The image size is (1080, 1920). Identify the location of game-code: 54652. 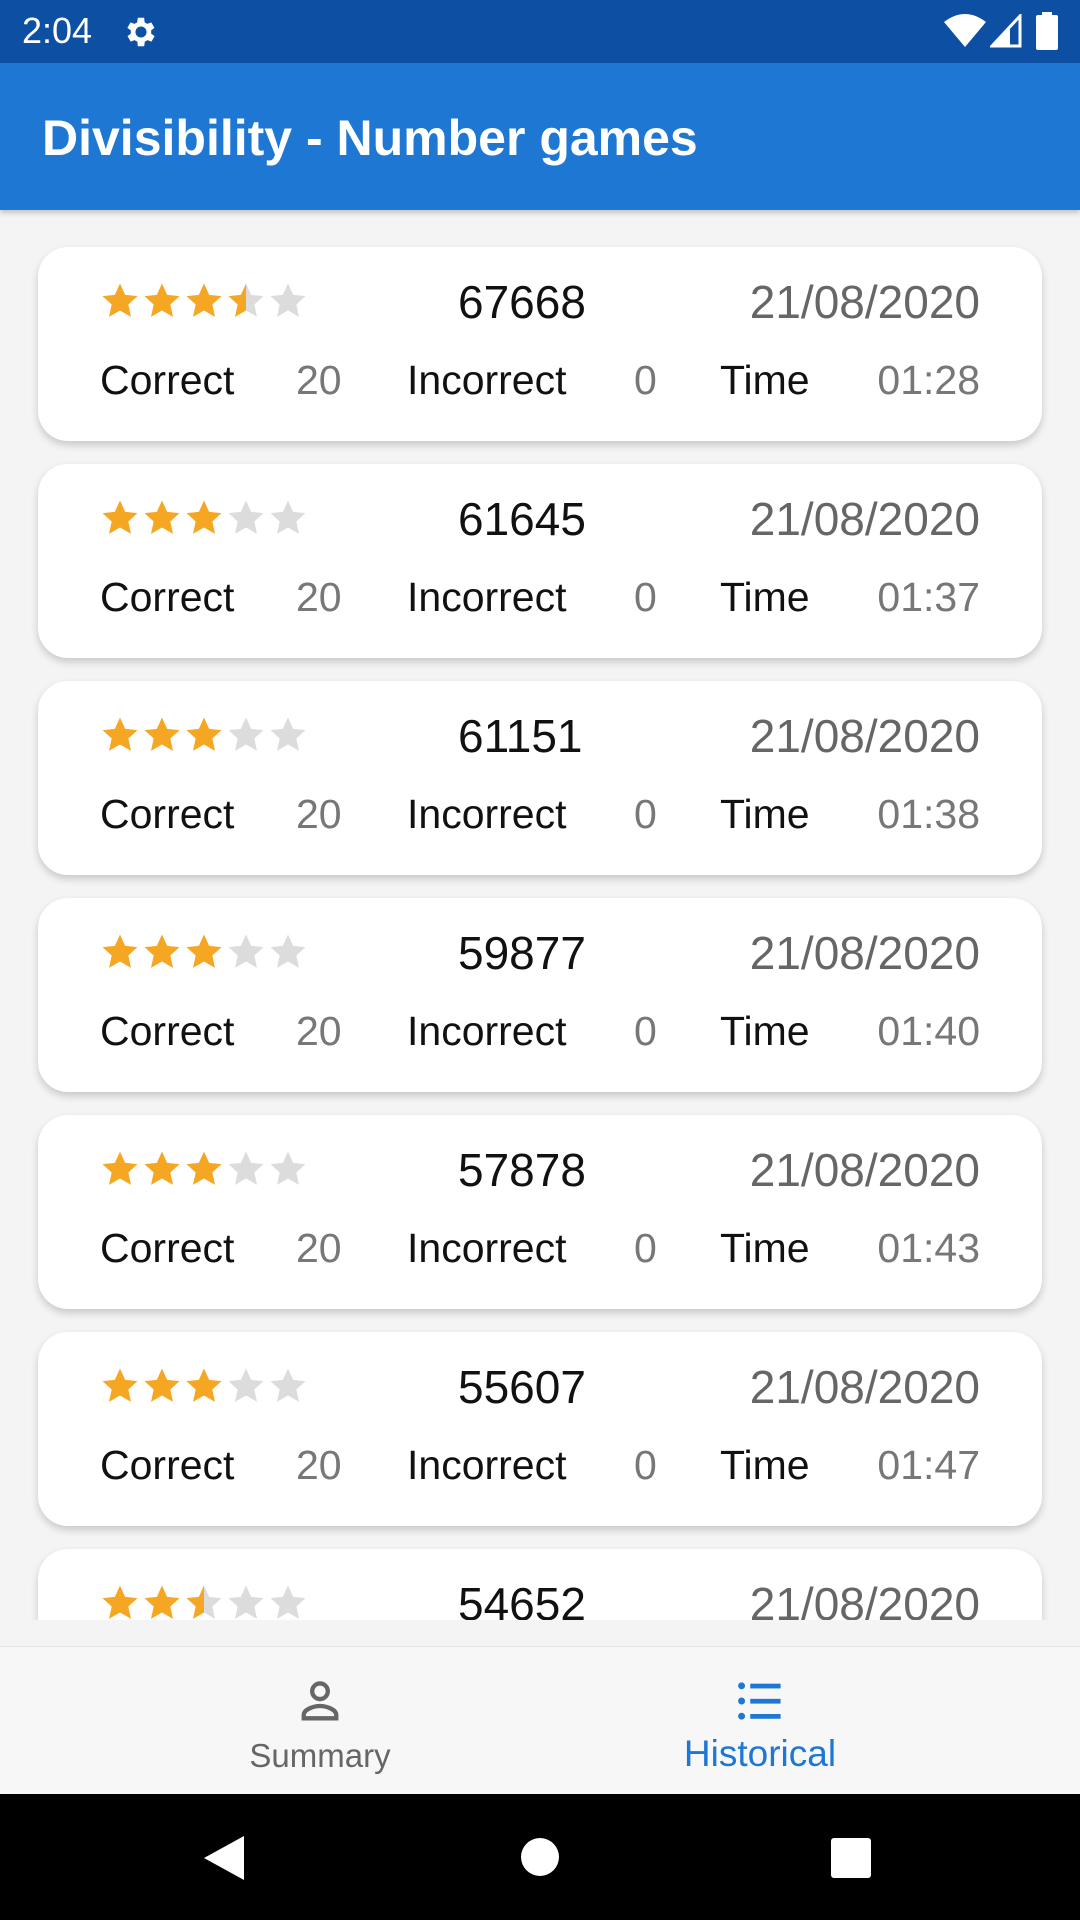
(522, 1599).